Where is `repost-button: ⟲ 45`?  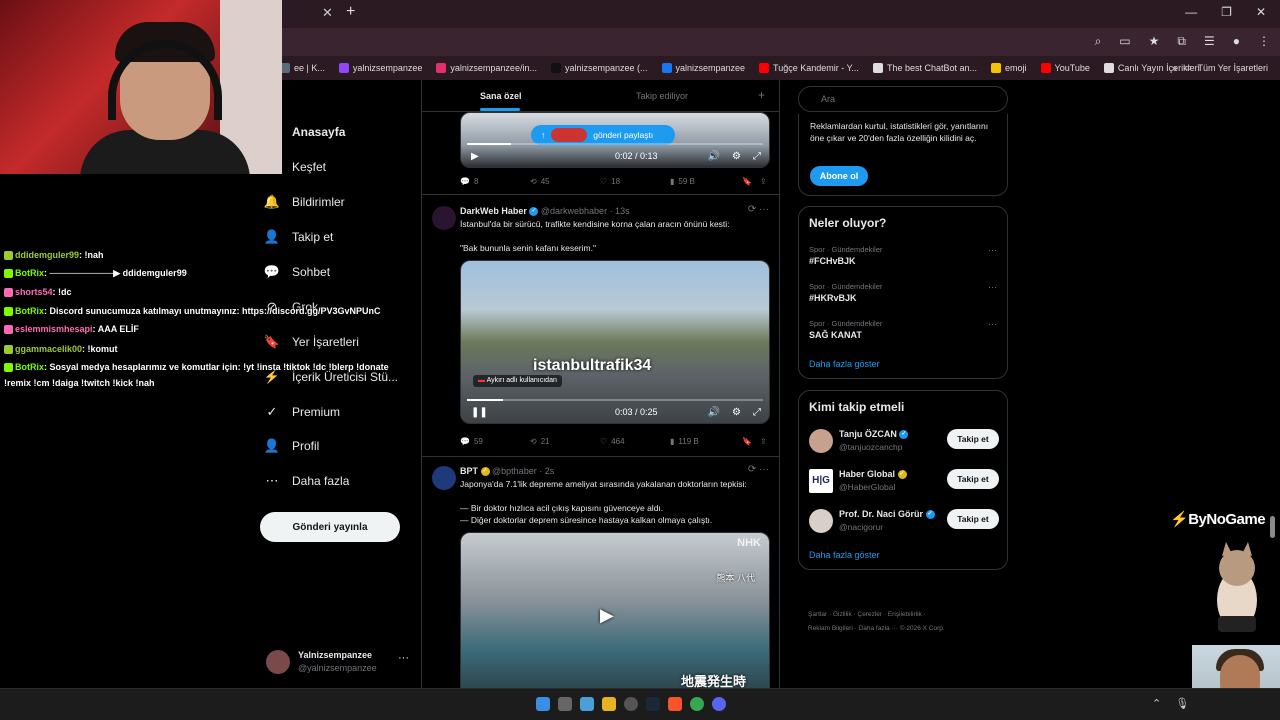
repost-button: ⟲ 45 is located at coordinates (540, 181).